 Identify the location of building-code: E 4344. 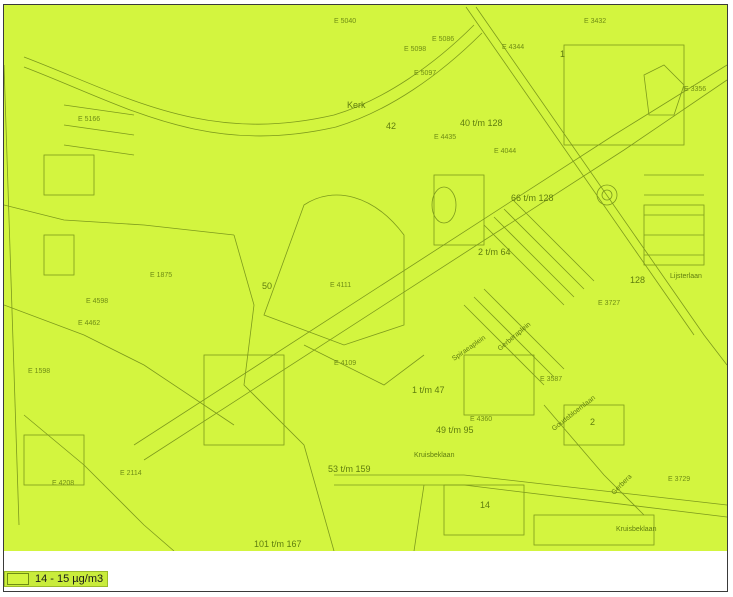
(513, 47).